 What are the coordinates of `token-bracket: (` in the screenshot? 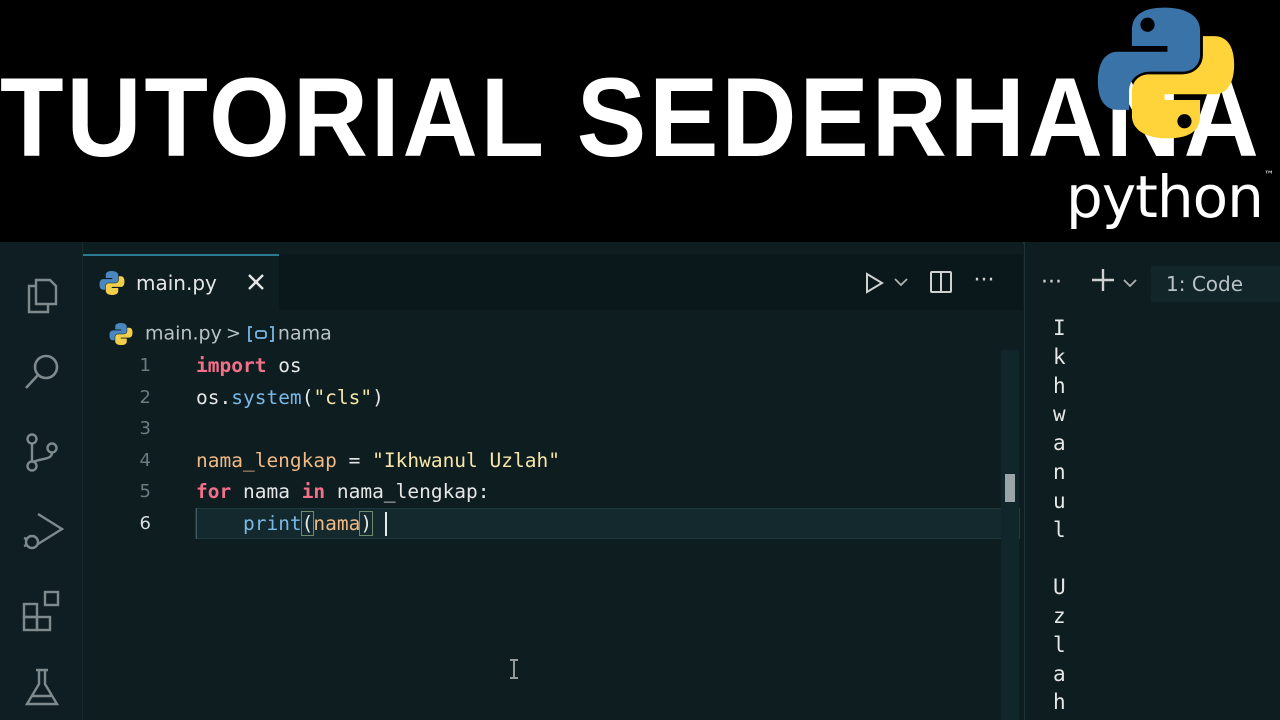 It's located at (307, 523).